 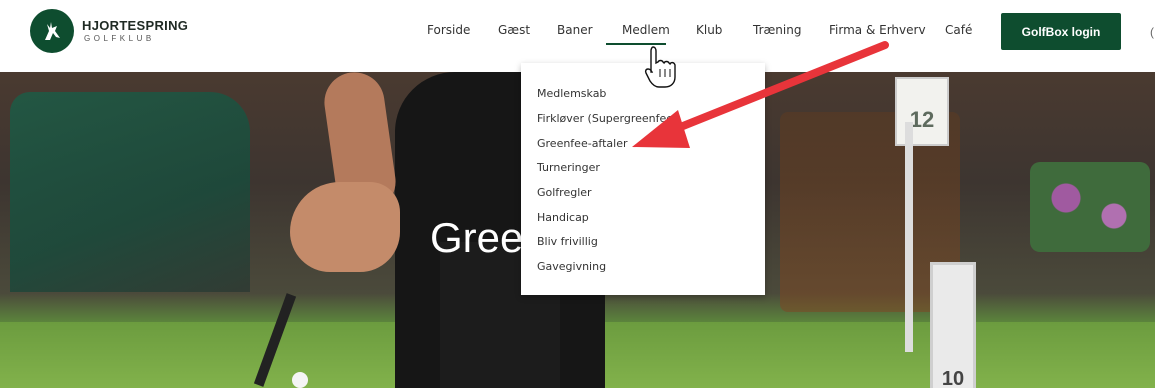 What do you see at coordinates (575, 30) in the screenshot?
I see `nav-baner: Baner` at bounding box center [575, 30].